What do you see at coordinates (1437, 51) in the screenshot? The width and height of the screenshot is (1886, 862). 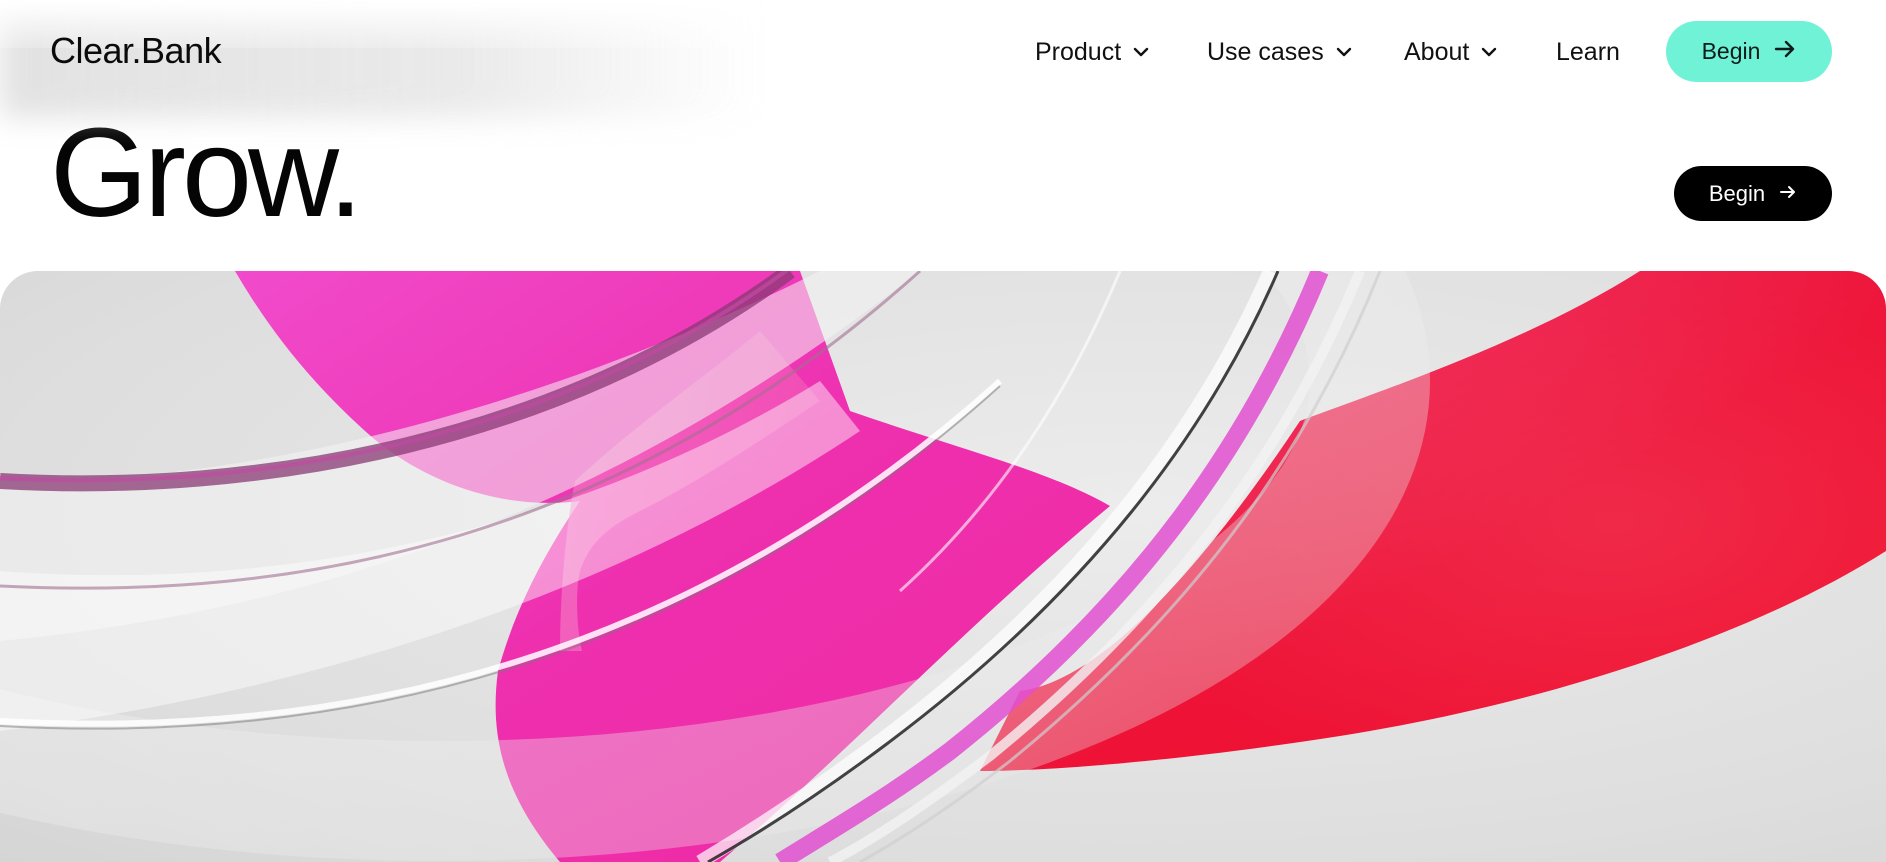 I see `nav-item-label: About` at bounding box center [1437, 51].